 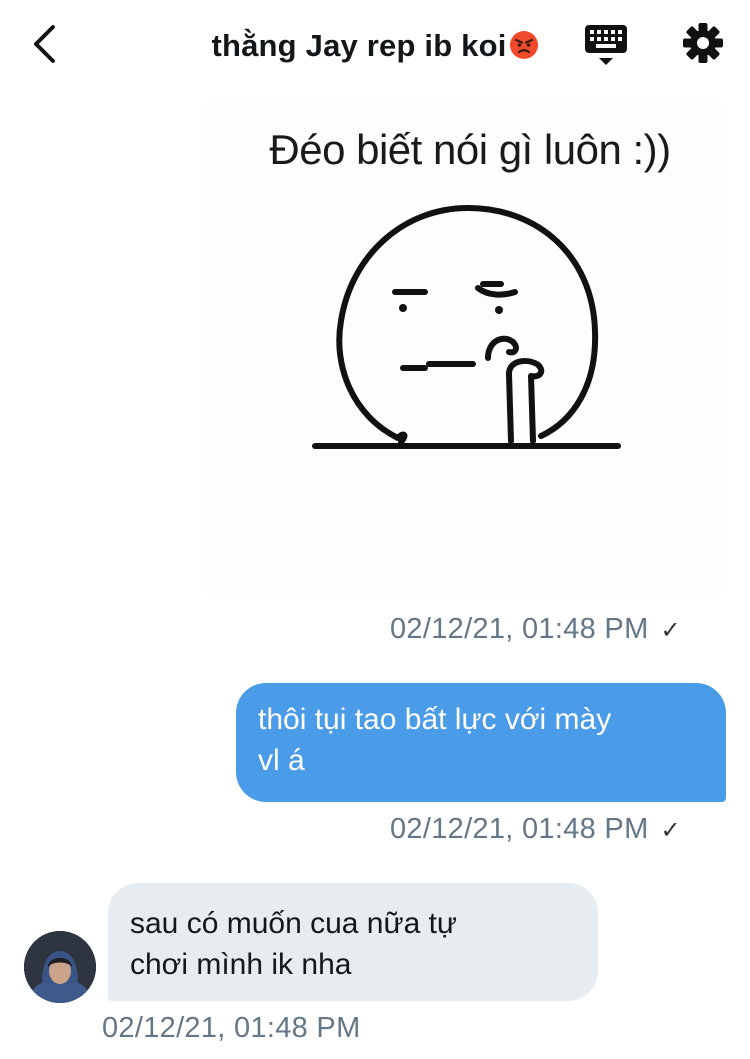 What do you see at coordinates (353, 942) in the screenshot?
I see `incoming-message-bubble: sau có muốn cua nữa tự chơi mình ik nha` at bounding box center [353, 942].